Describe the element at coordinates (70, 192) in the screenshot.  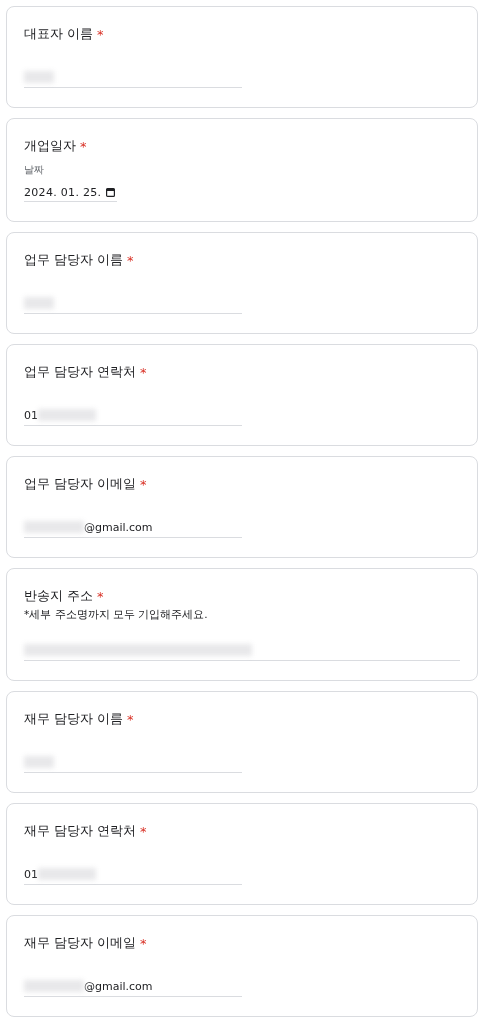
I see `date-field: 2024. 01. 25.` at that location.